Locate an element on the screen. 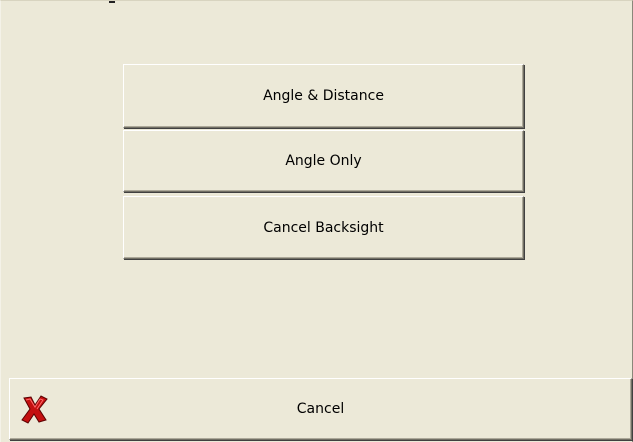 This screenshot has height=442, width=633. angle-and-distance-button: Angle & Distance is located at coordinates (323, 96).